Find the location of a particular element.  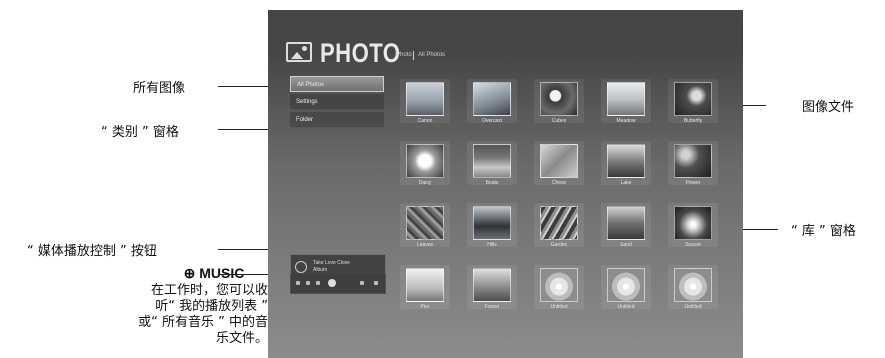

image-file-label: Sunset is located at coordinates (693, 245).